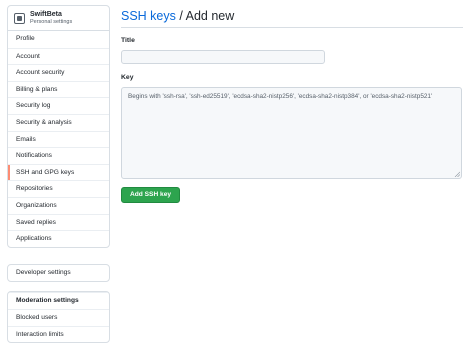 The width and height of the screenshot is (474, 351). I want to click on resize-handle-icon, so click(457, 174).